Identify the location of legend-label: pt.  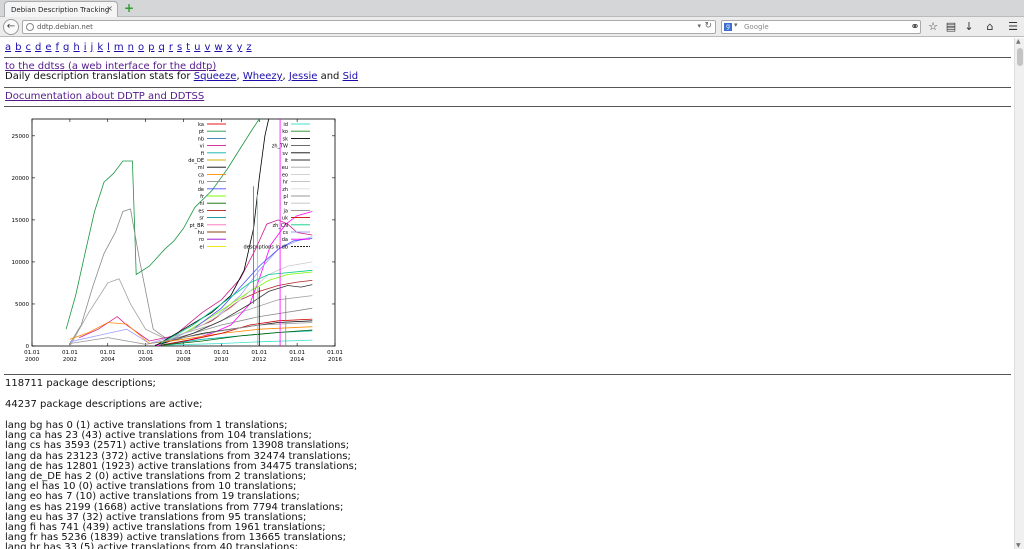
(201, 132).